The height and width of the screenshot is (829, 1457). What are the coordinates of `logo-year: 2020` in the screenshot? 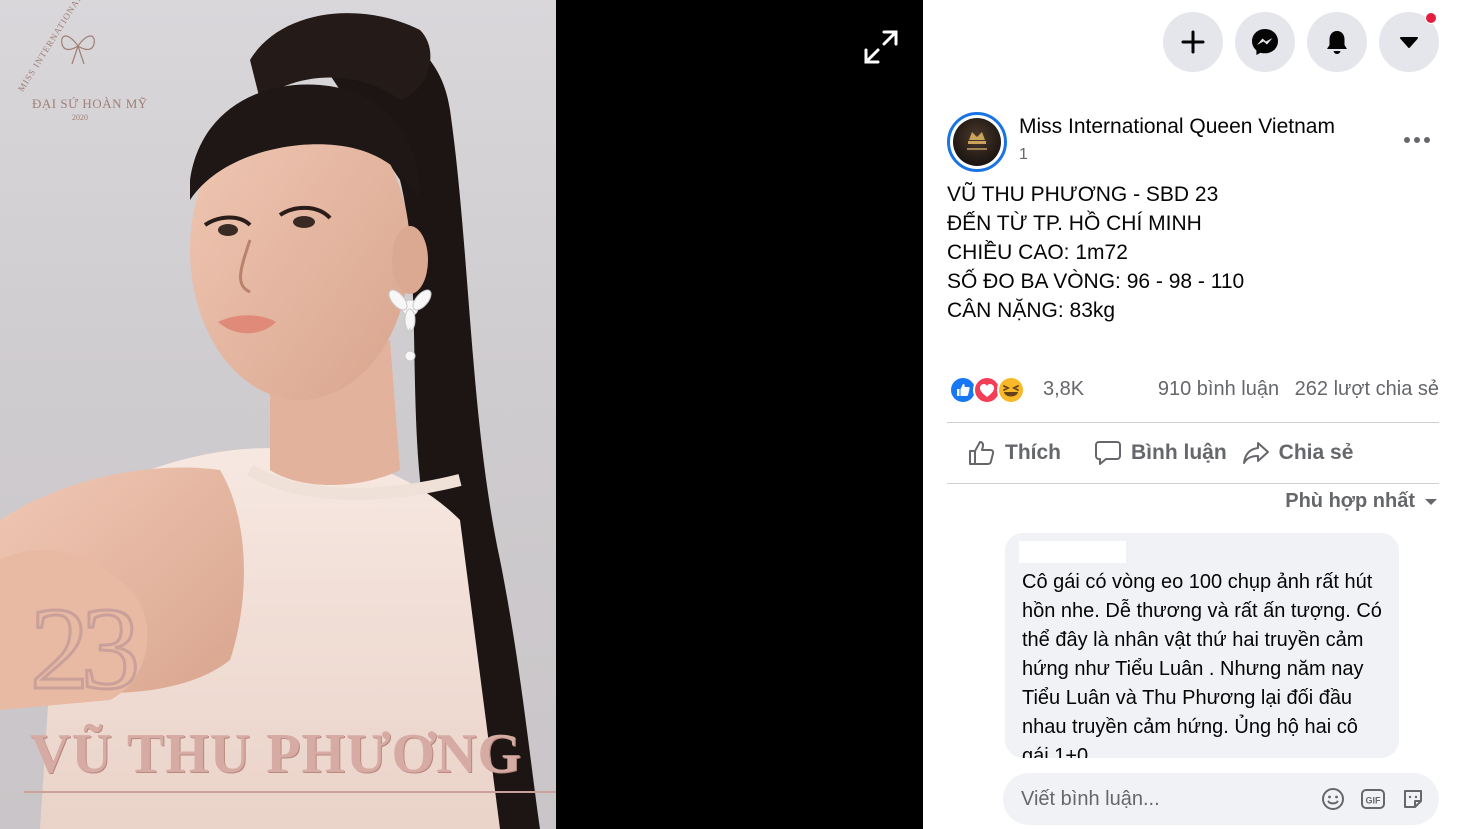 It's located at (80, 117).